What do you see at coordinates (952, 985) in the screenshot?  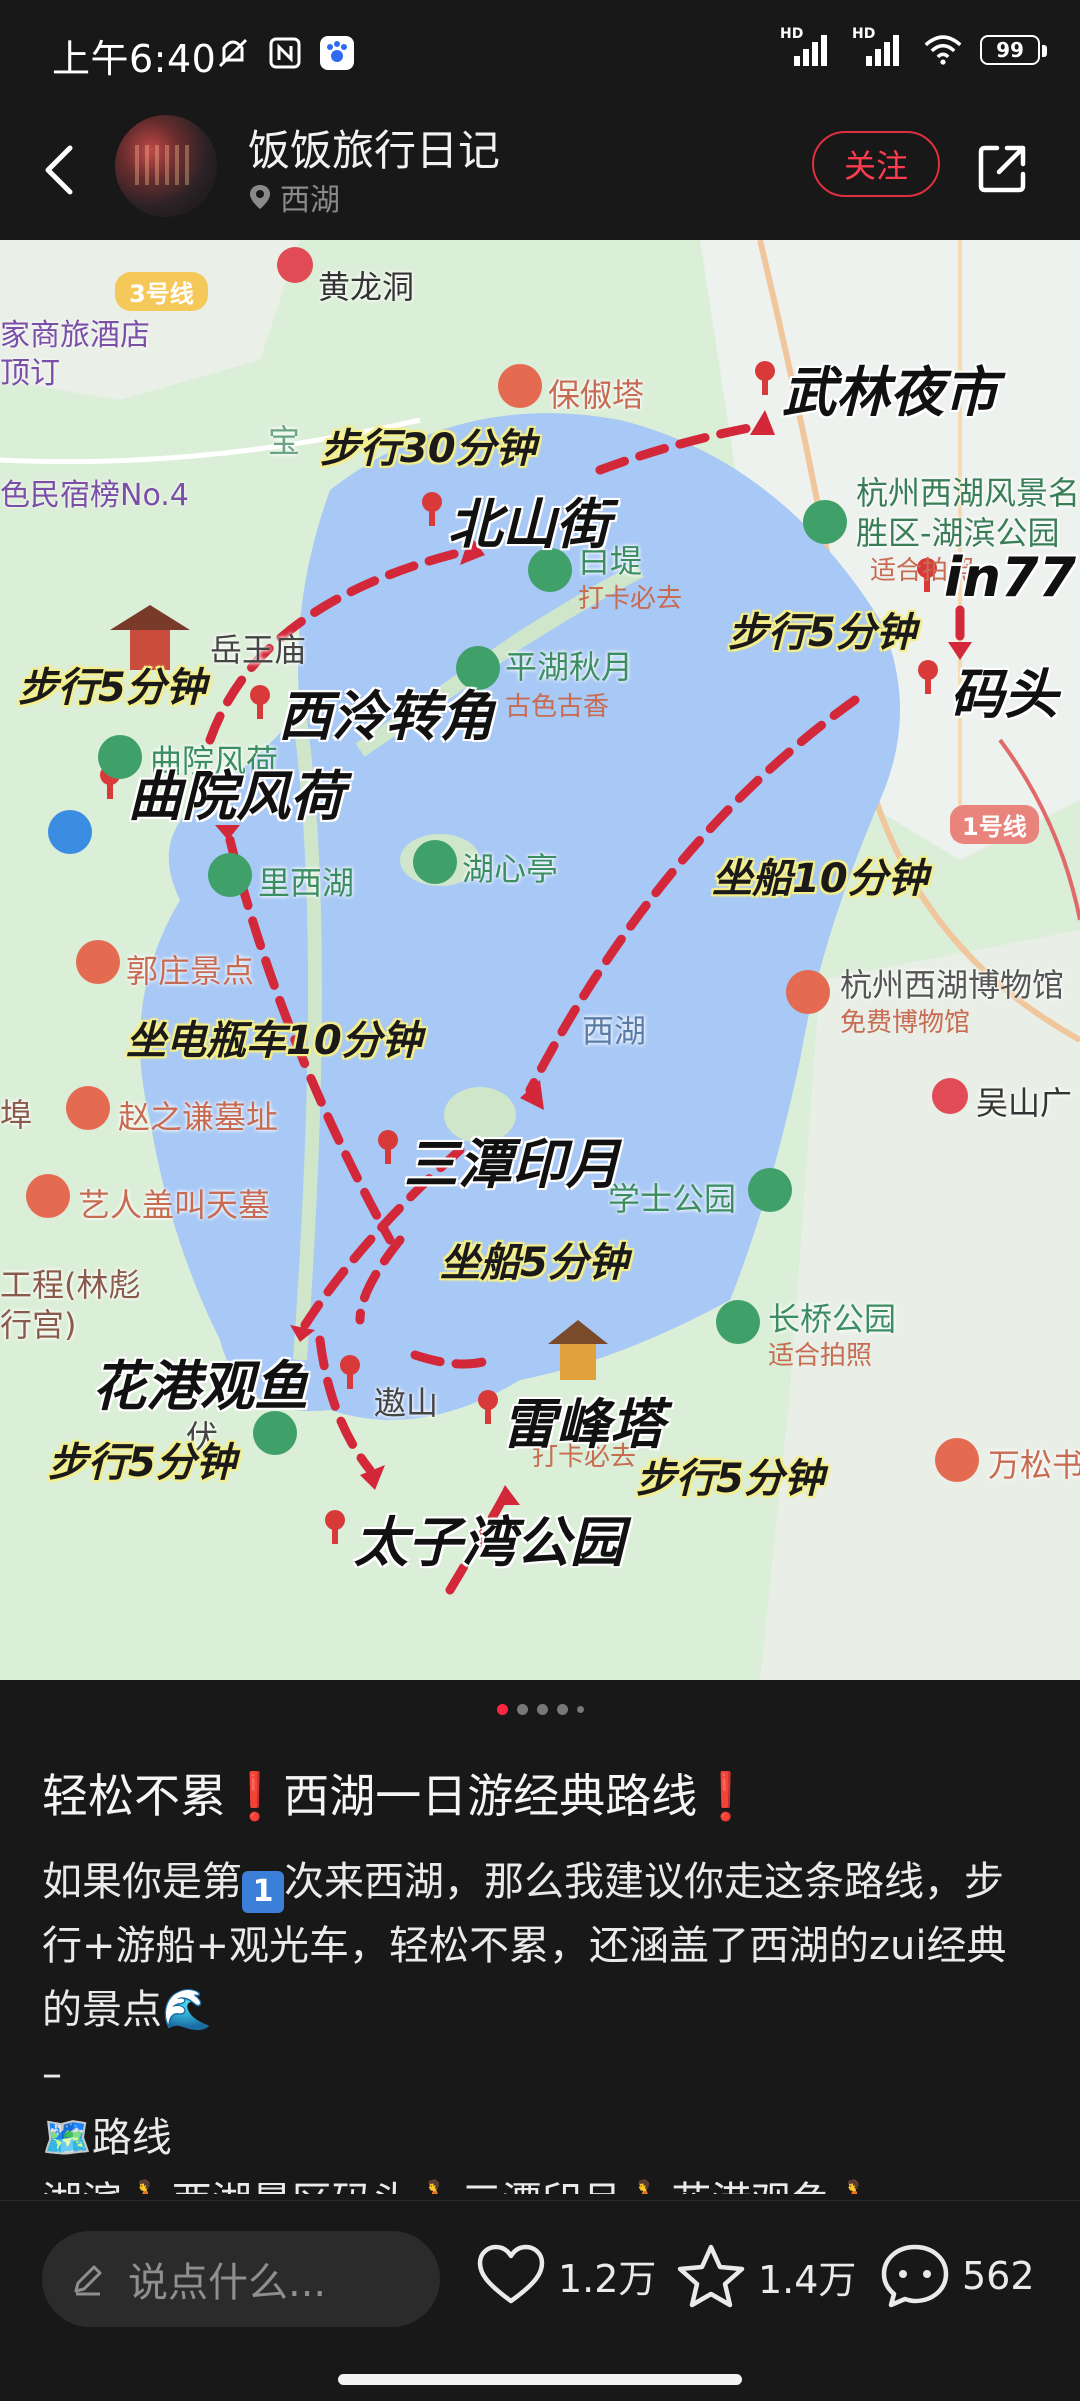 I see `poi-west-lake-museum: 杭州西湖博物馆` at bounding box center [952, 985].